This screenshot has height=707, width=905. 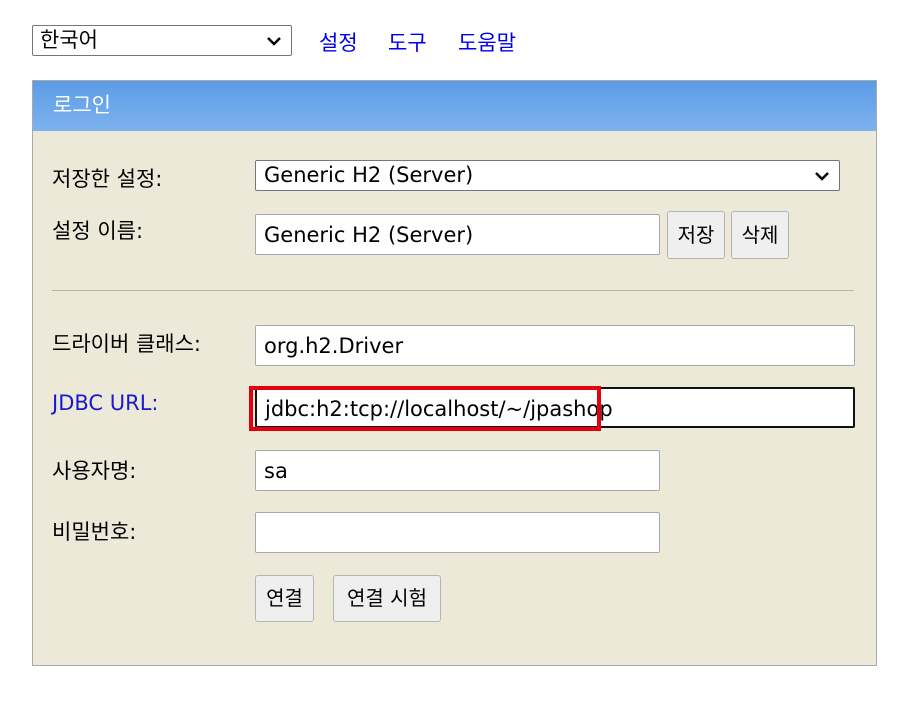 I want to click on highlight-box, so click(x=425, y=408).